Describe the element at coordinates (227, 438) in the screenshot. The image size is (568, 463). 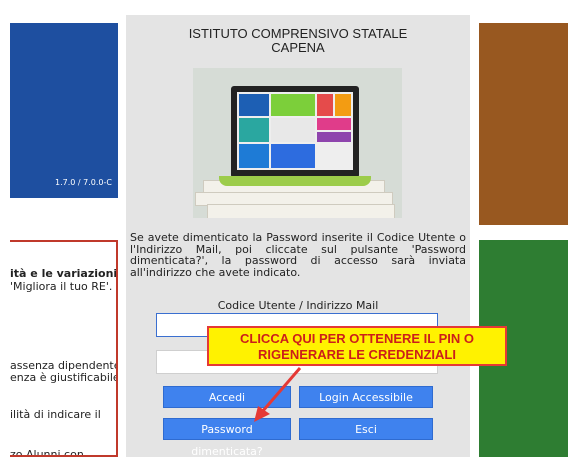
I see `password-dimenticata-button: Password dimenticata?` at that location.